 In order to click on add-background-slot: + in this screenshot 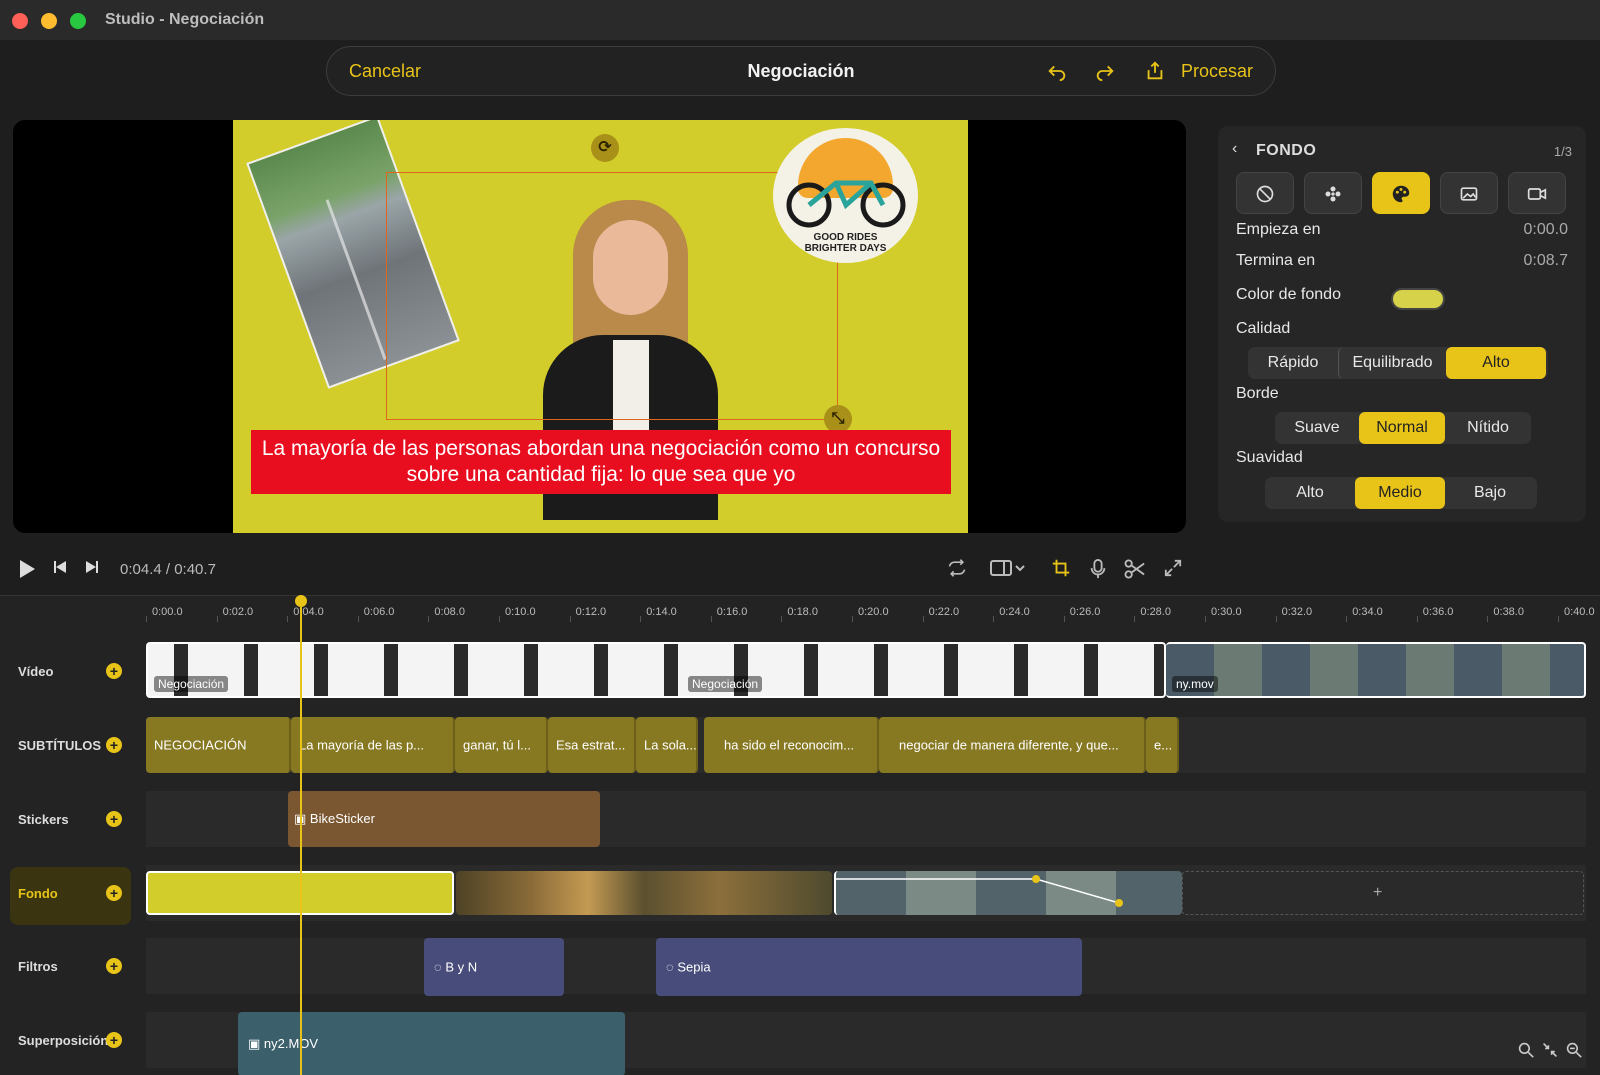, I will do `click(1383, 893)`.